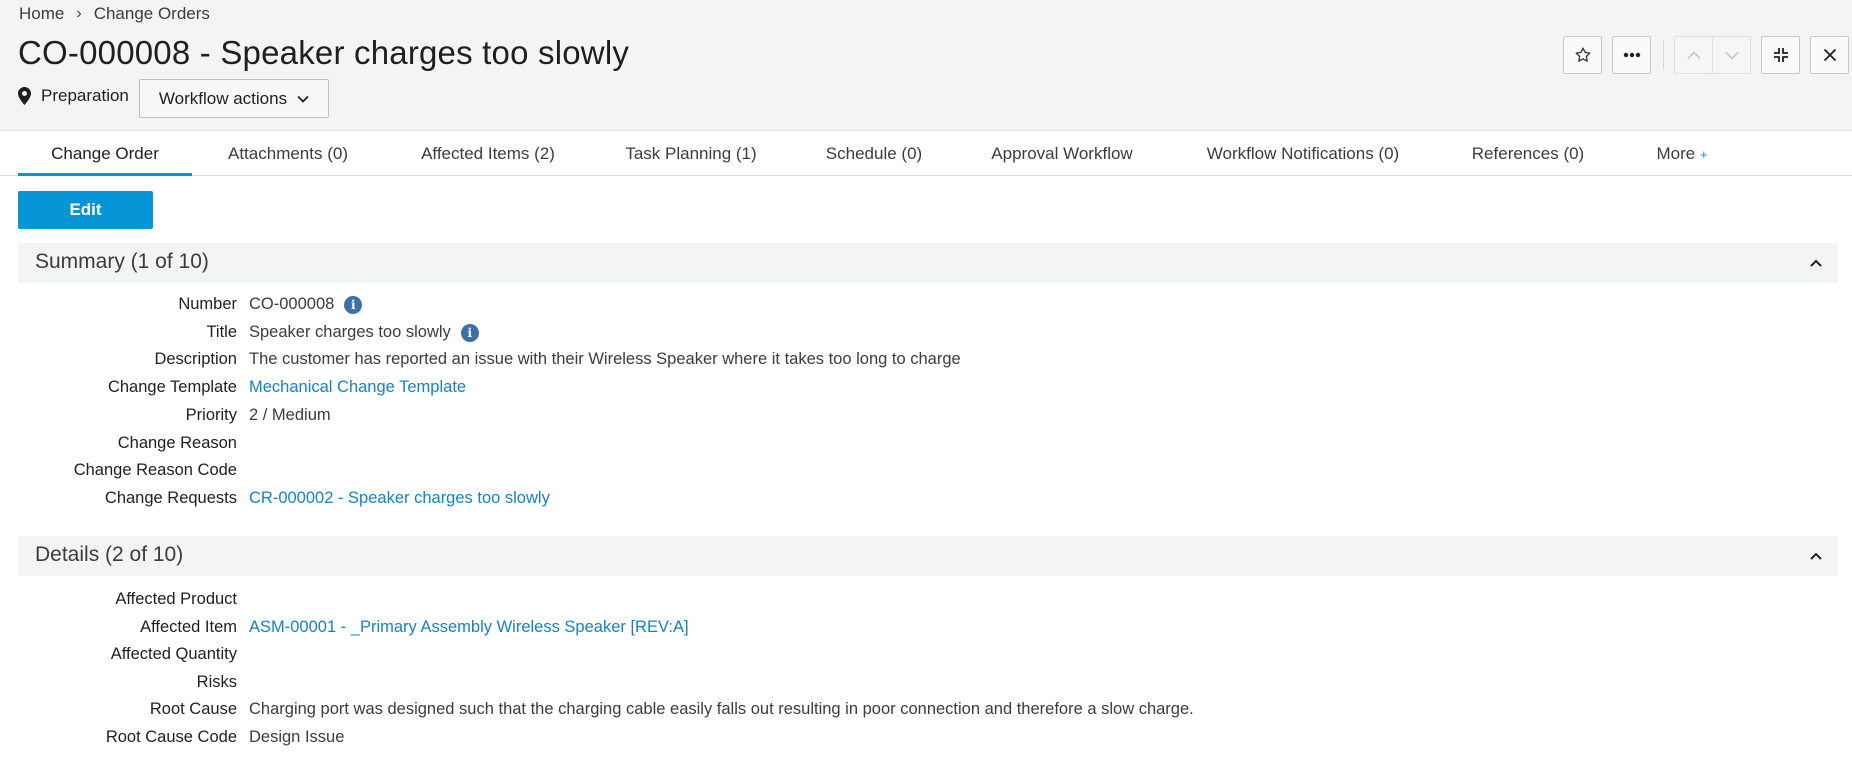 The image size is (1852, 757). Describe the element at coordinates (41, 14) in the screenshot. I see `breadcrumb-home: Home` at that location.